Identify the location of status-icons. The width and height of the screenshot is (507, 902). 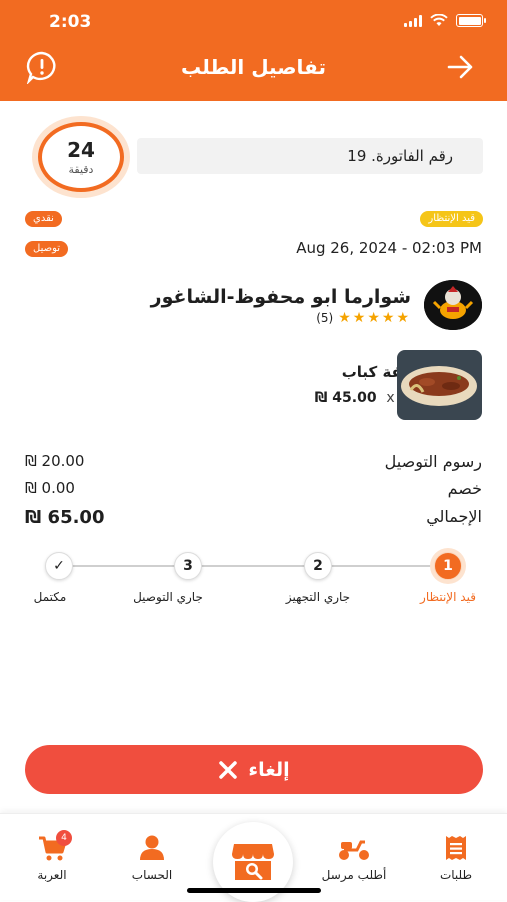
(445, 20).